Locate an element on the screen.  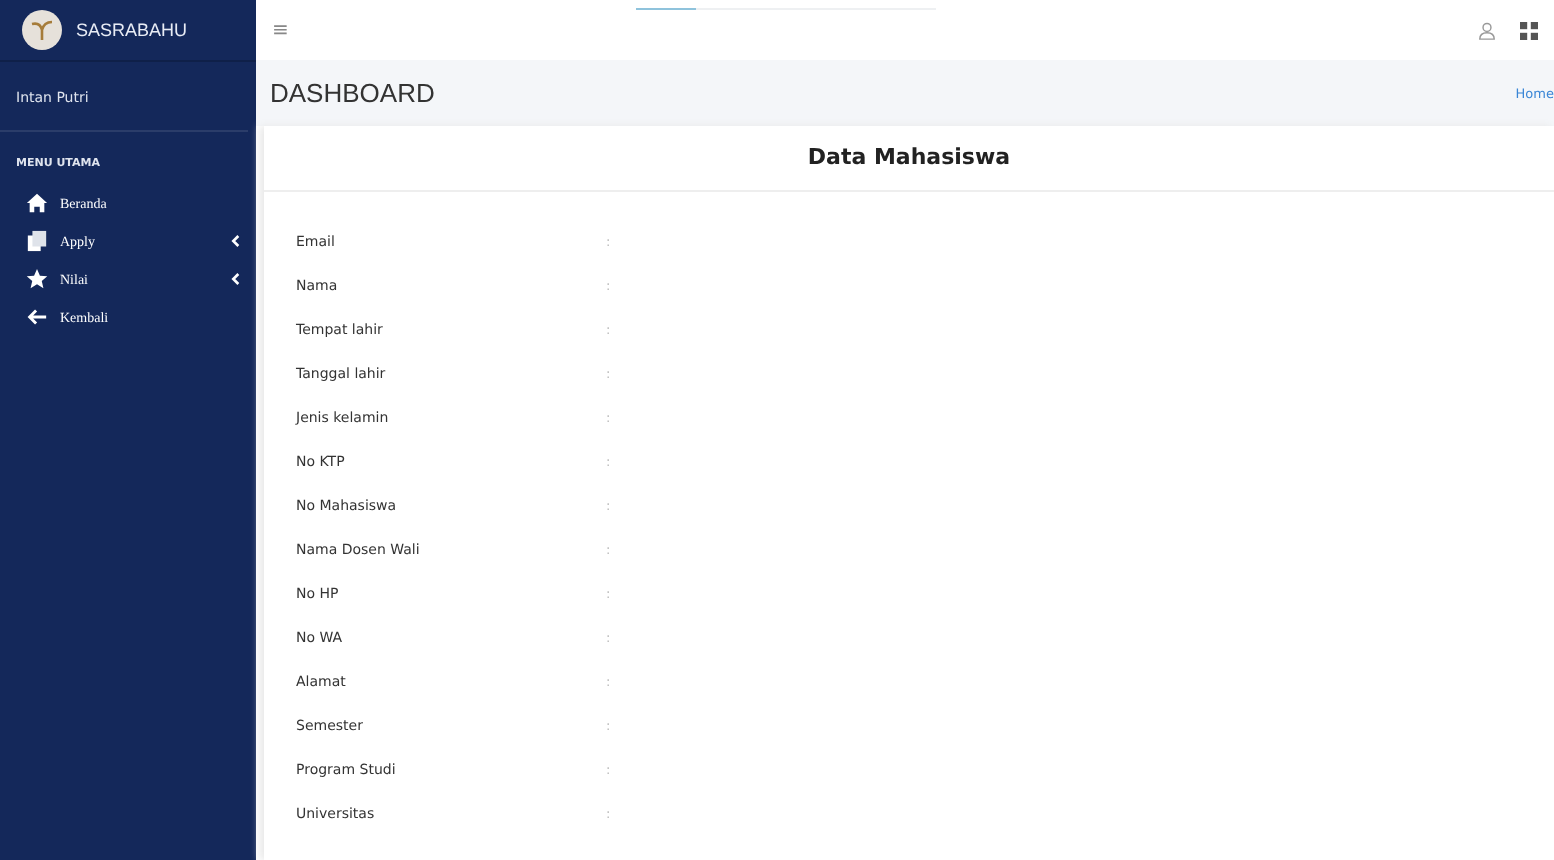
user-icon is located at coordinates (1487, 30).